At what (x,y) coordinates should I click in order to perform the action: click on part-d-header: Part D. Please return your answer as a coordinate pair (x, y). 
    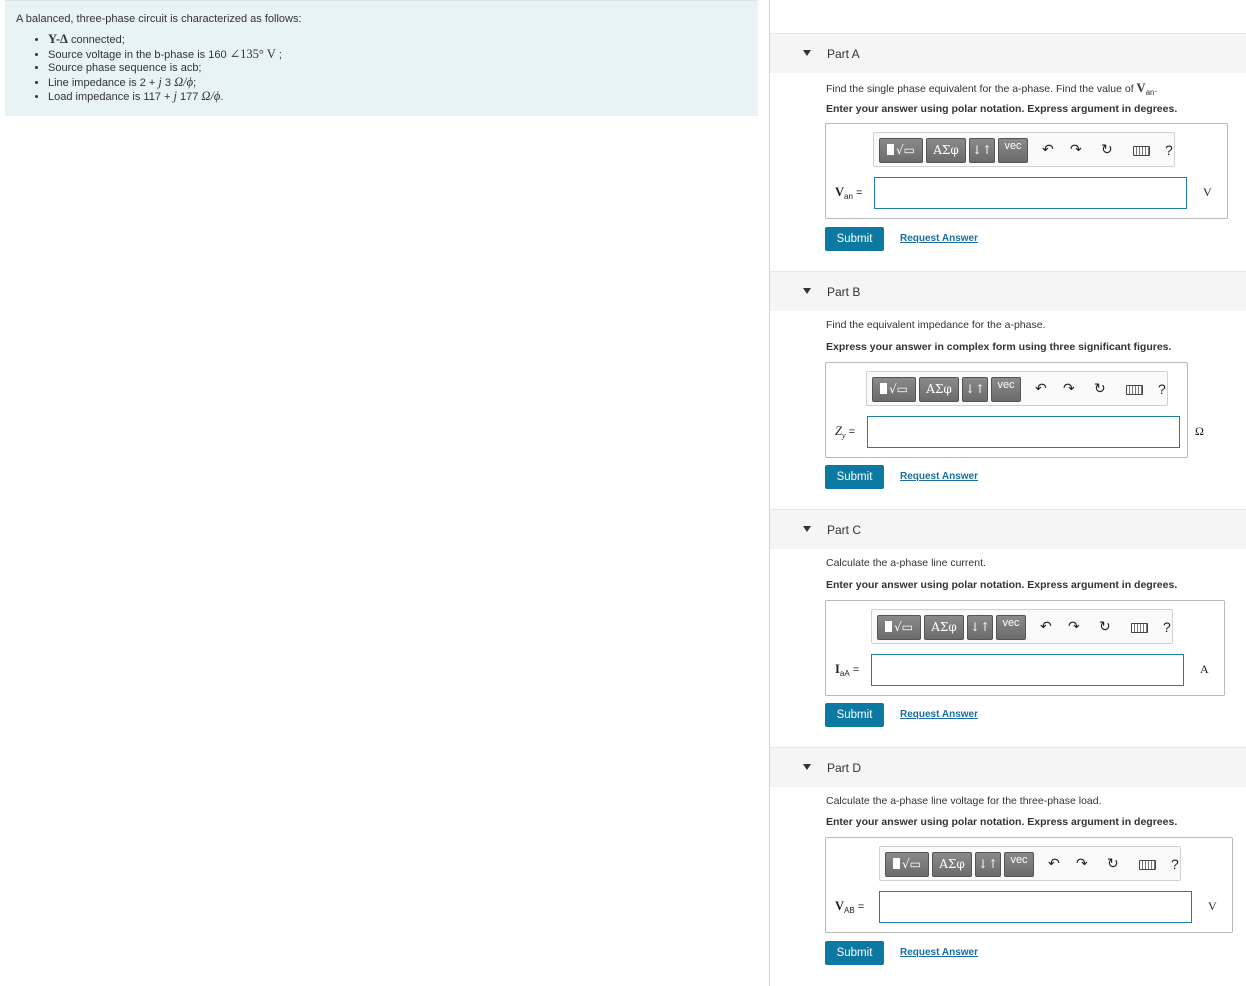
    Looking at the image, I should click on (1008, 767).